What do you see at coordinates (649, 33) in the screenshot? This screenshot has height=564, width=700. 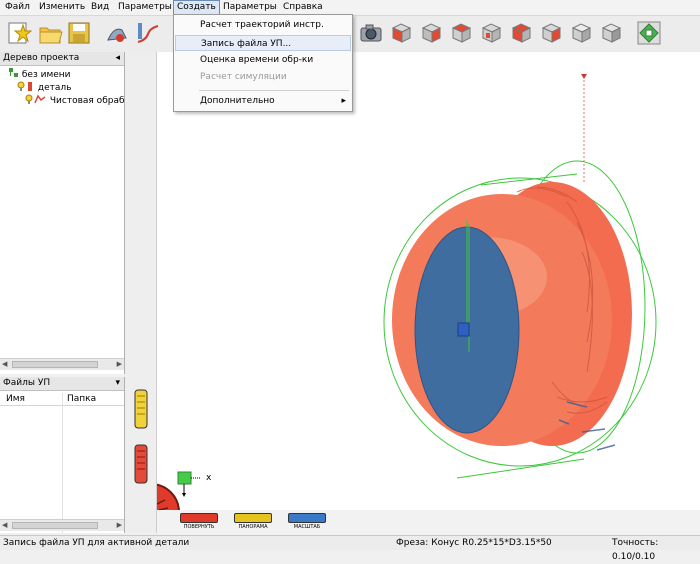 I see `display-mode-icon` at bounding box center [649, 33].